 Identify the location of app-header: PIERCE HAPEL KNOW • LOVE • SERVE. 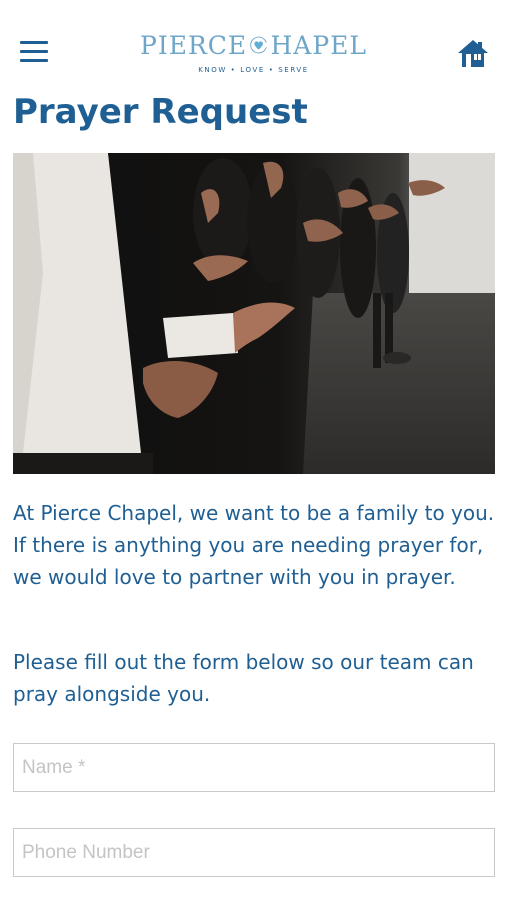
(253, 47).